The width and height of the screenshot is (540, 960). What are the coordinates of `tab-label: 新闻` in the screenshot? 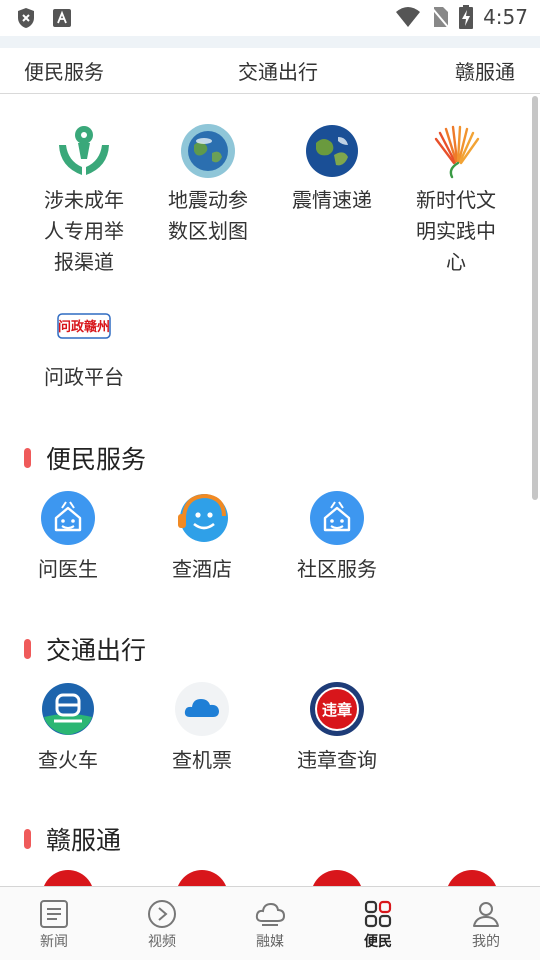 It's located at (54, 942).